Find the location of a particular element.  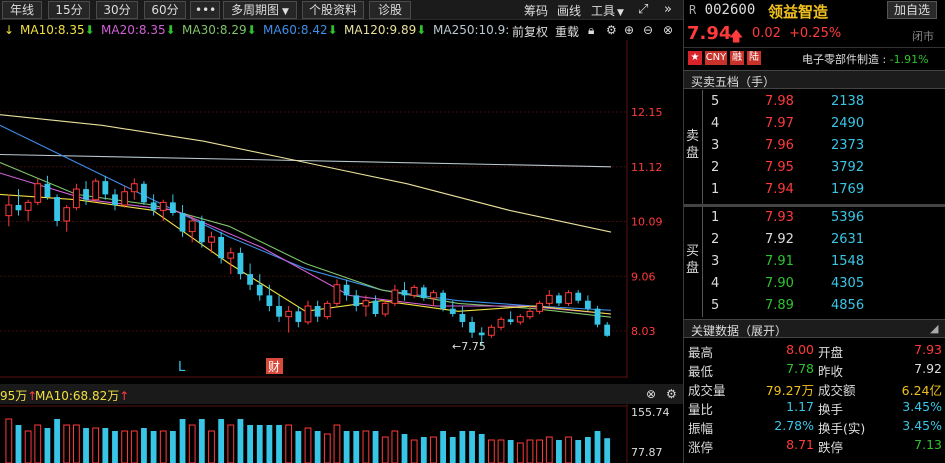

level-price: 7.95 is located at coordinates (779, 167).